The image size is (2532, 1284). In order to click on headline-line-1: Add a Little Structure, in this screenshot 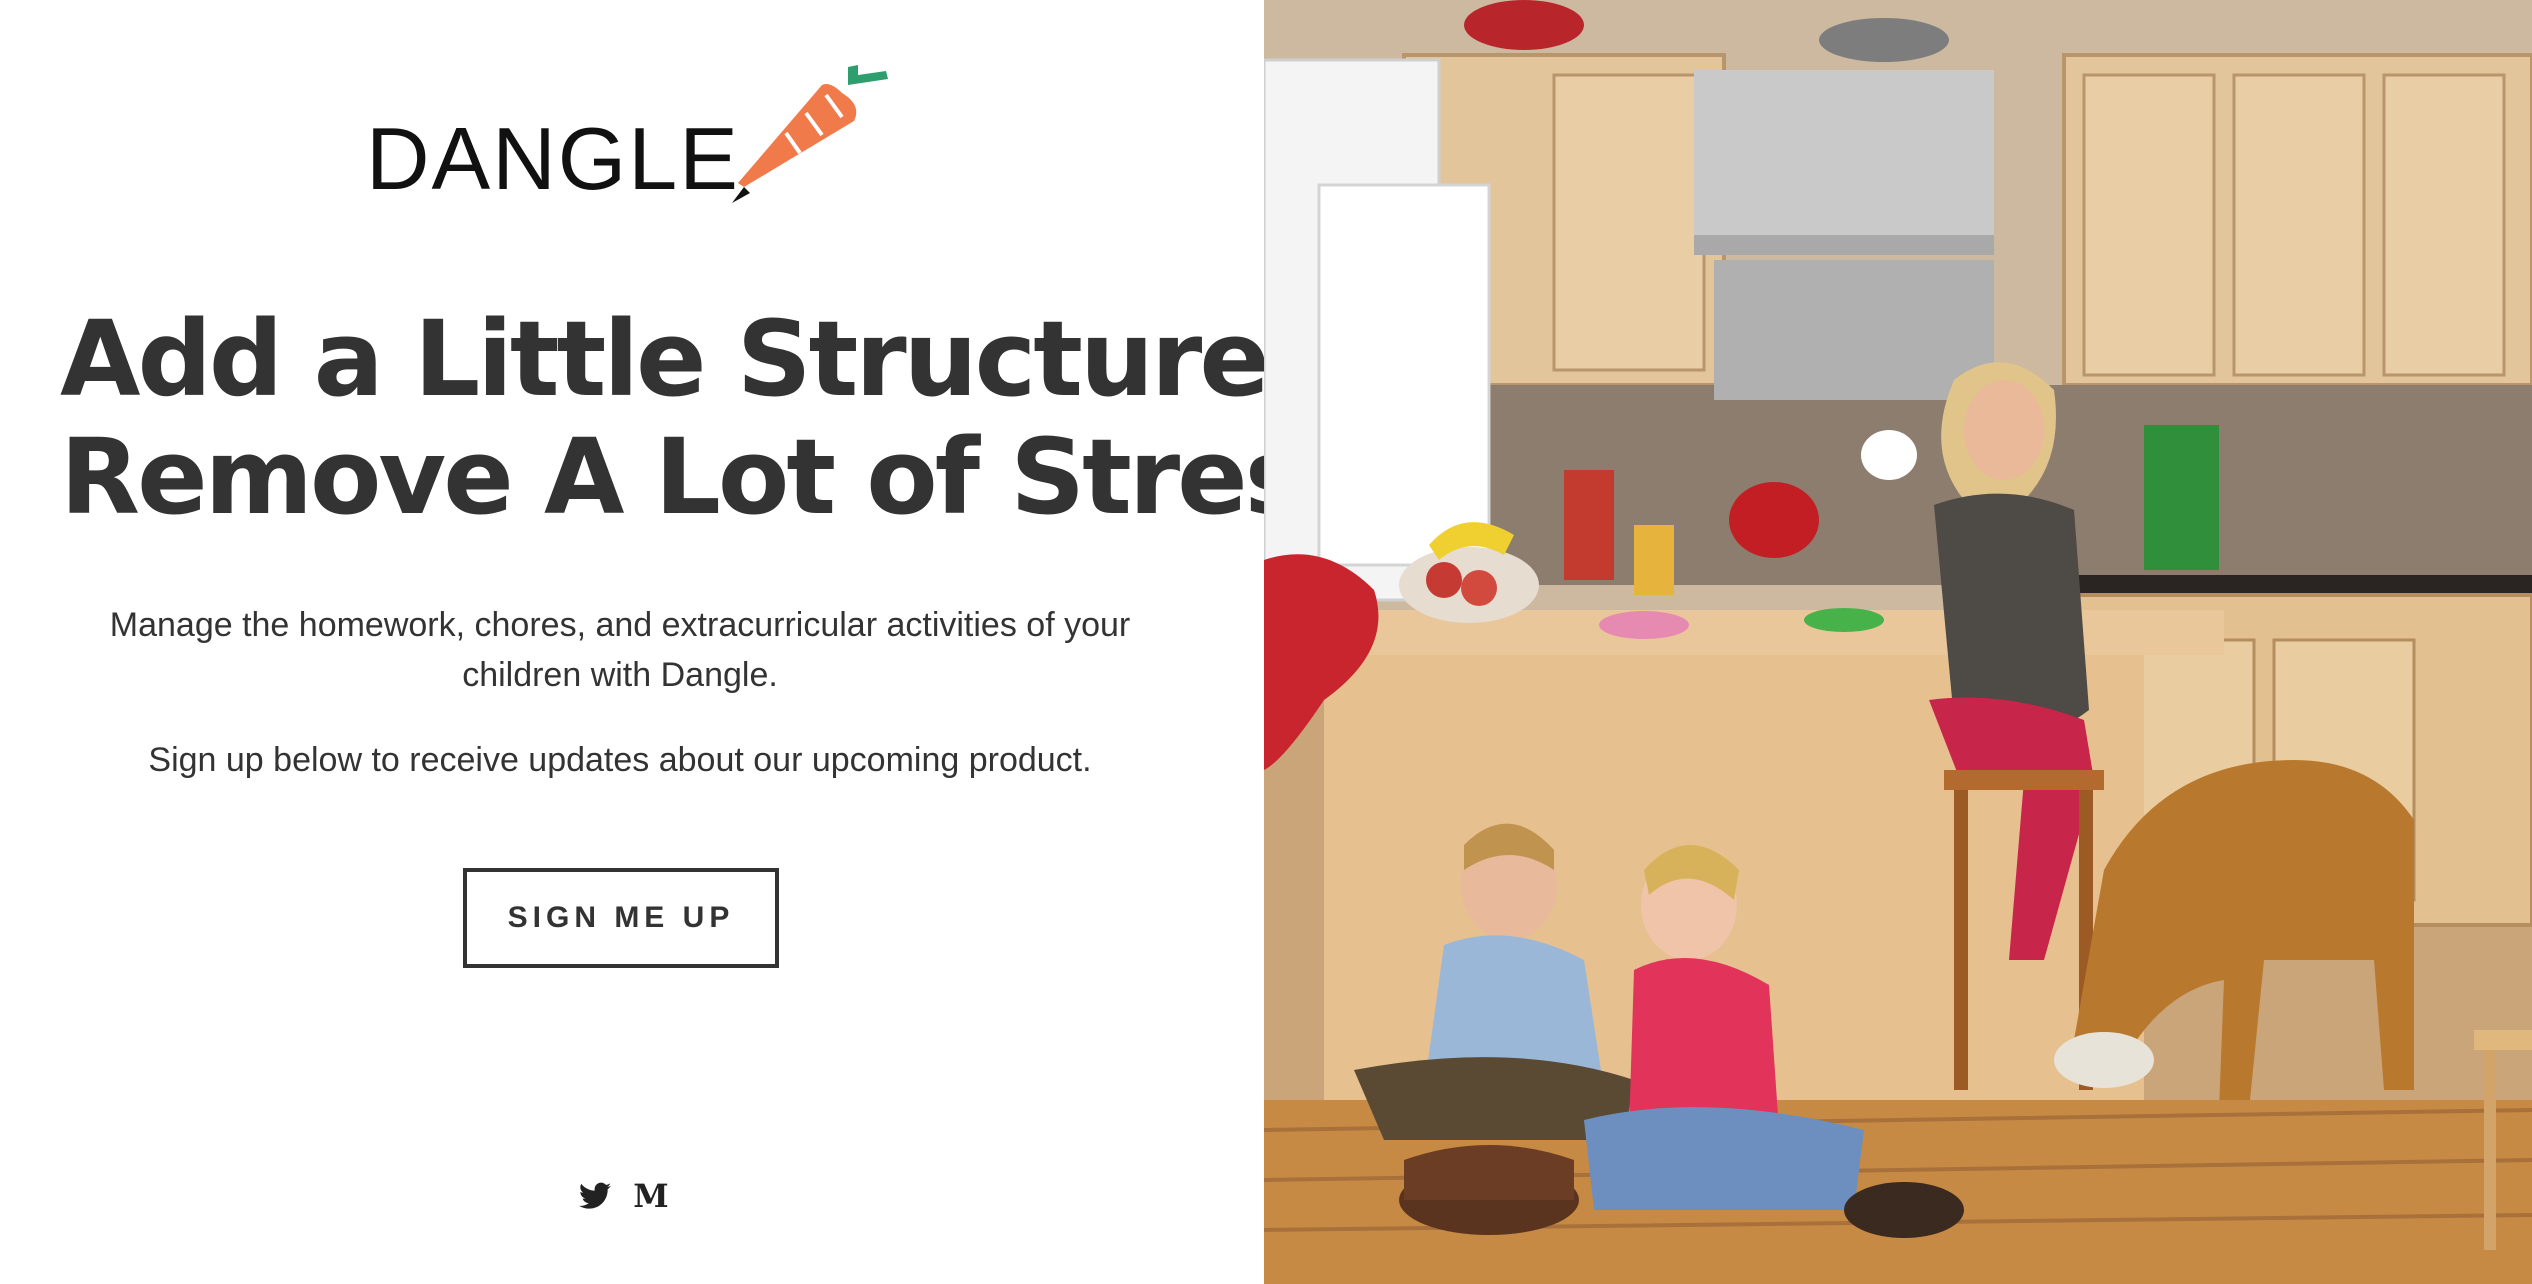, I will do `click(683, 359)`.